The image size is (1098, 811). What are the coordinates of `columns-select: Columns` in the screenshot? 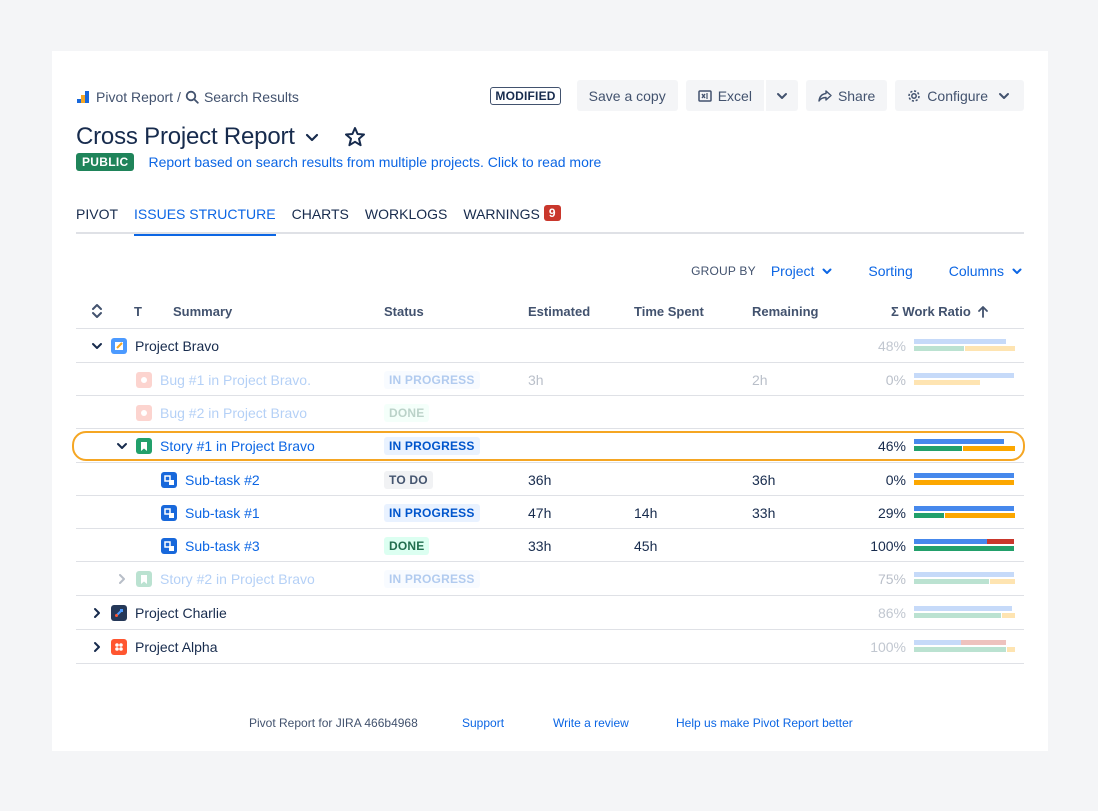 It's located at (986, 271).